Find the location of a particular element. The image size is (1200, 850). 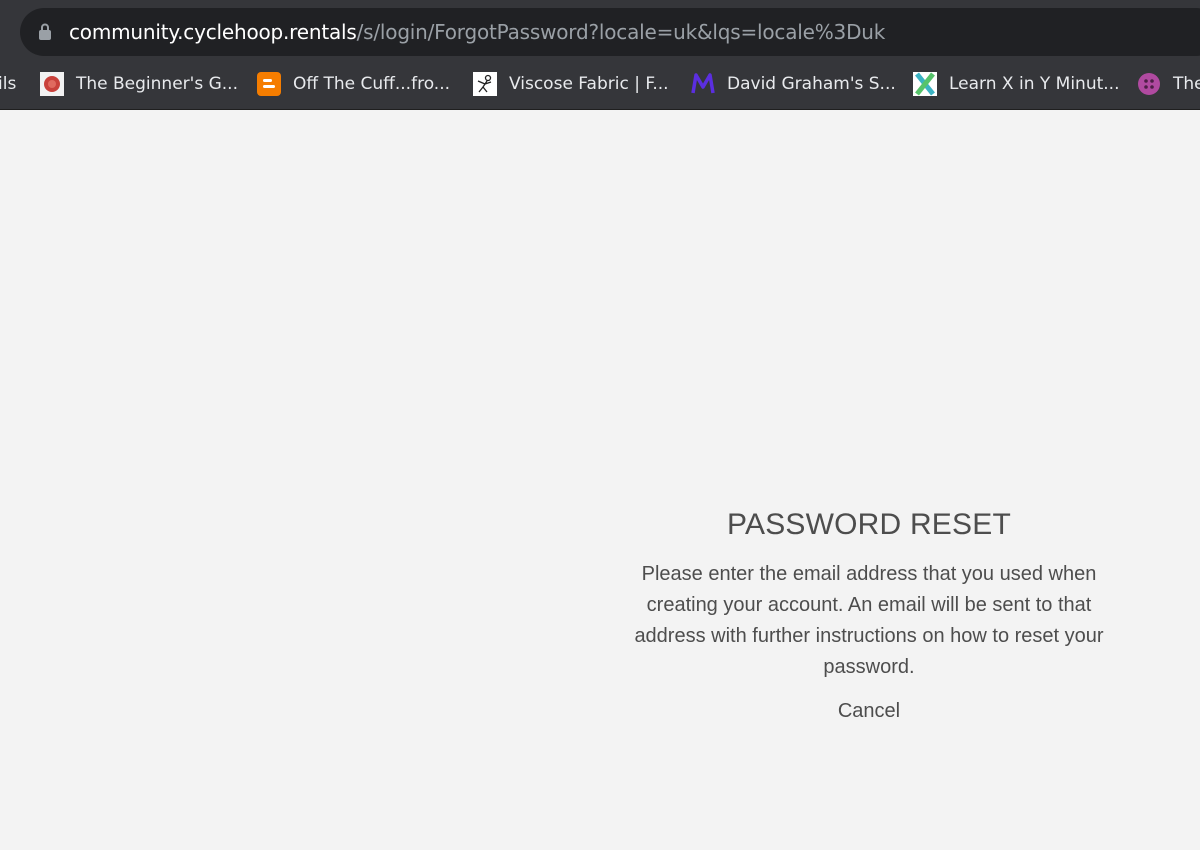

lock-icon is located at coordinates (45, 32).